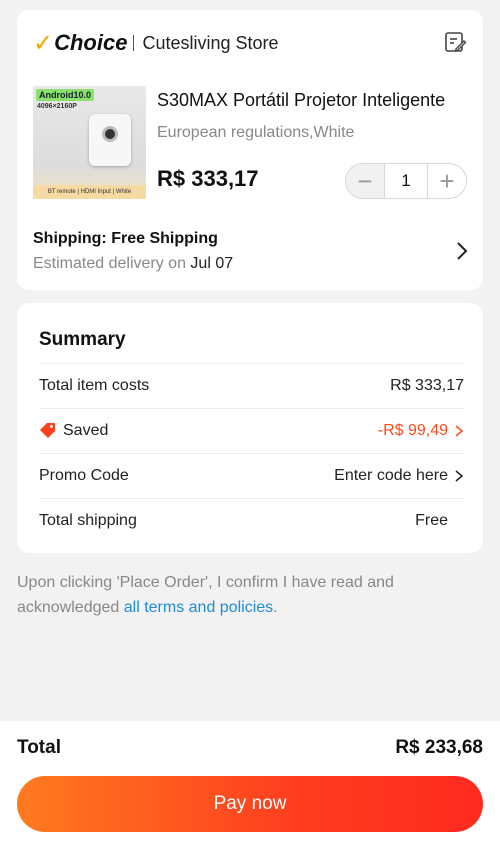  Describe the element at coordinates (365, 181) in the screenshot. I see `decrease-quantity-button: −` at that location.